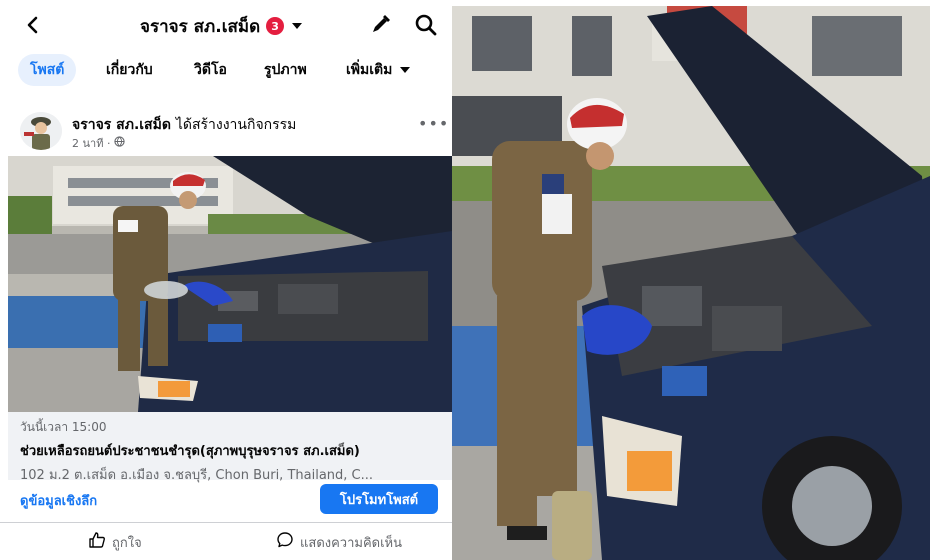  I want to click on like-button: ถูกใจ, so click(115, 542).